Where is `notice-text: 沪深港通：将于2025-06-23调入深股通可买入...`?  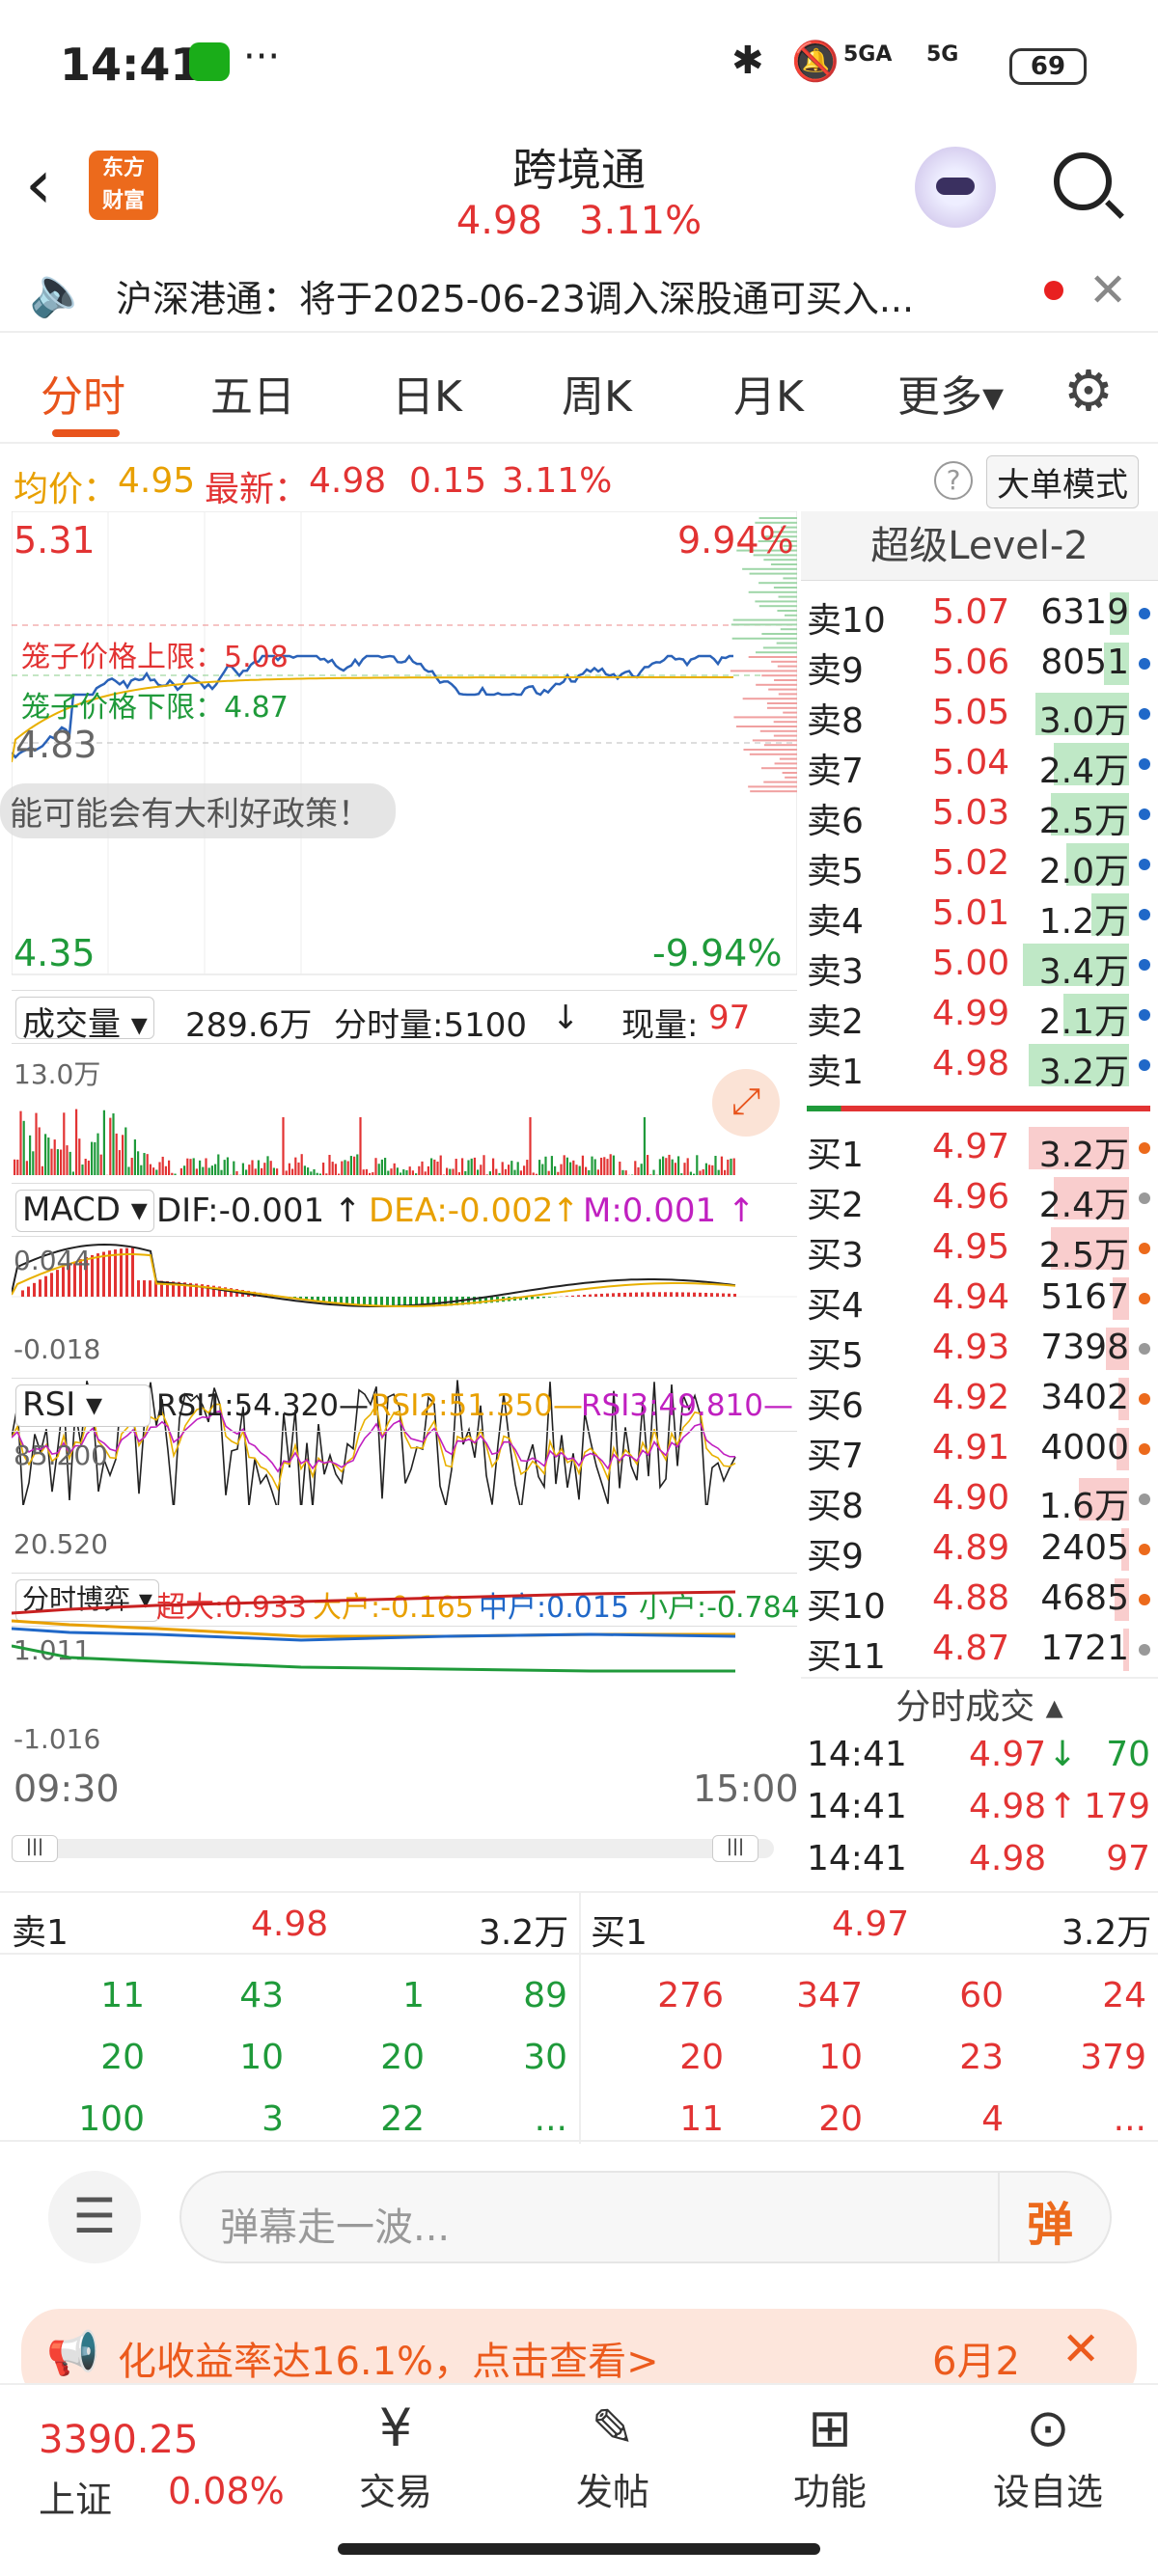 notice-text: 沪深港通：将于2025-06-23调入深股通可买入... is located at coordinates (515, 299).